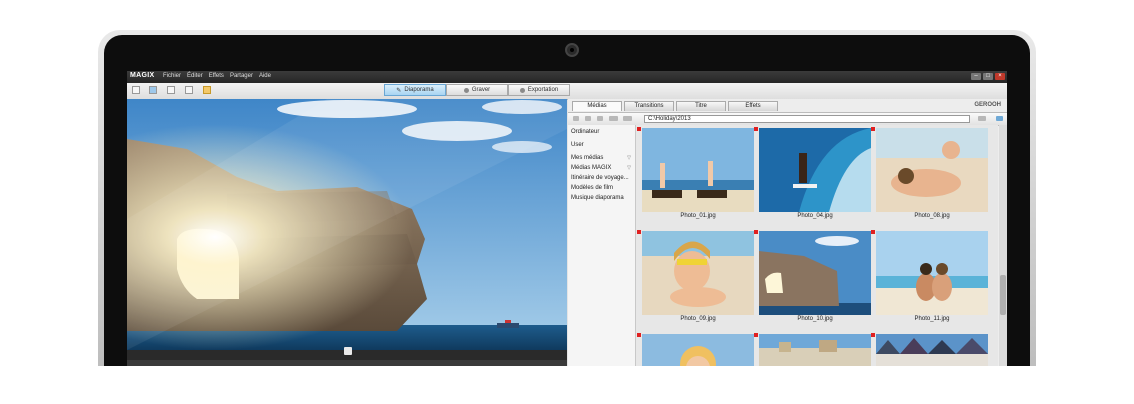 Image resolution: width=1134 pixels, height=404 pixels. What do you see at coordinates (698, 319) in the screenshot?
I see `thumbnail-caption: Photo_09.jpg` at bounding box center [698, 319].